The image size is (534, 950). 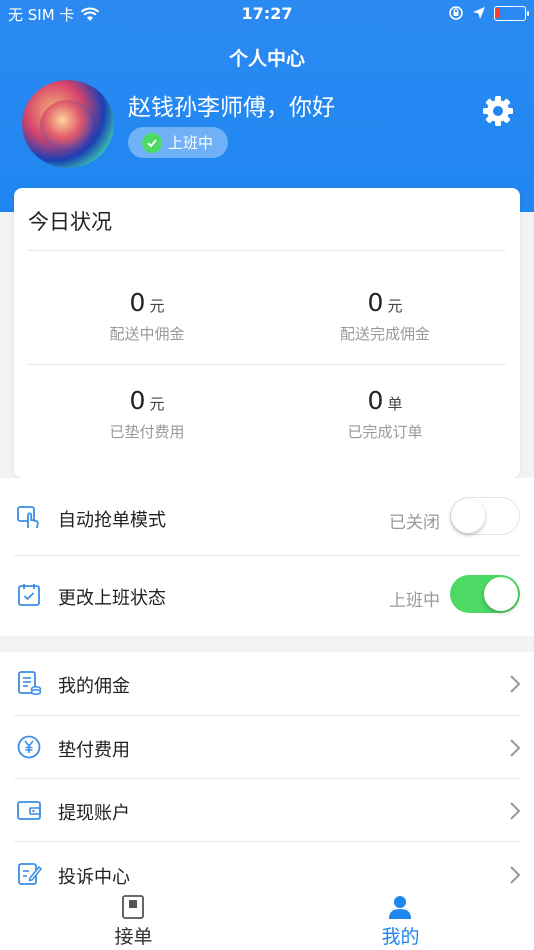 I want to click on commission-list-icon, so click(x=30, y=683).